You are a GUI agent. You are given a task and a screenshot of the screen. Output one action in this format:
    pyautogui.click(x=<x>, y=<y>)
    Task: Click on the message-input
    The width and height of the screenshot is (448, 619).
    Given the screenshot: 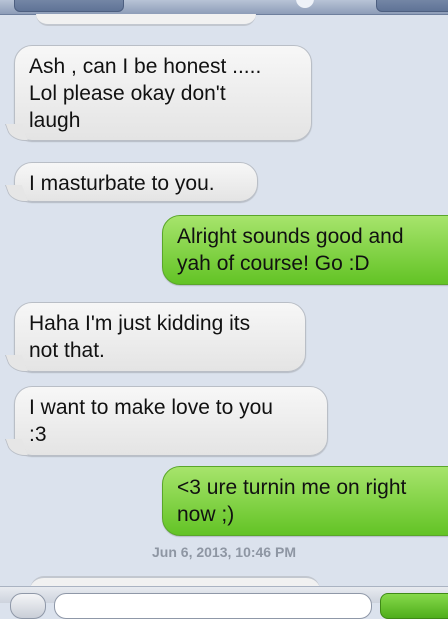 What is the action you would take?
    pyautogui.click(x=213, y=606)
    